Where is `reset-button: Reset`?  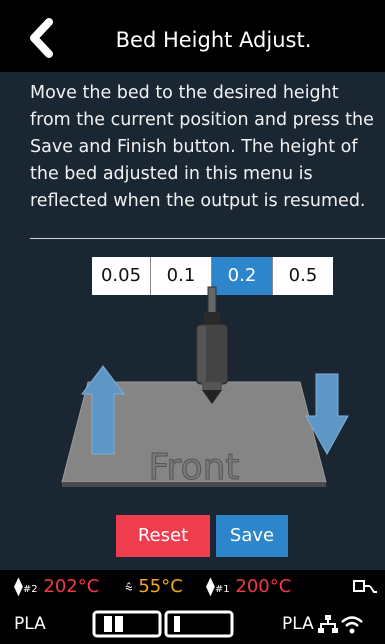 reset-button: Reset is located at coordinates (163, 536).